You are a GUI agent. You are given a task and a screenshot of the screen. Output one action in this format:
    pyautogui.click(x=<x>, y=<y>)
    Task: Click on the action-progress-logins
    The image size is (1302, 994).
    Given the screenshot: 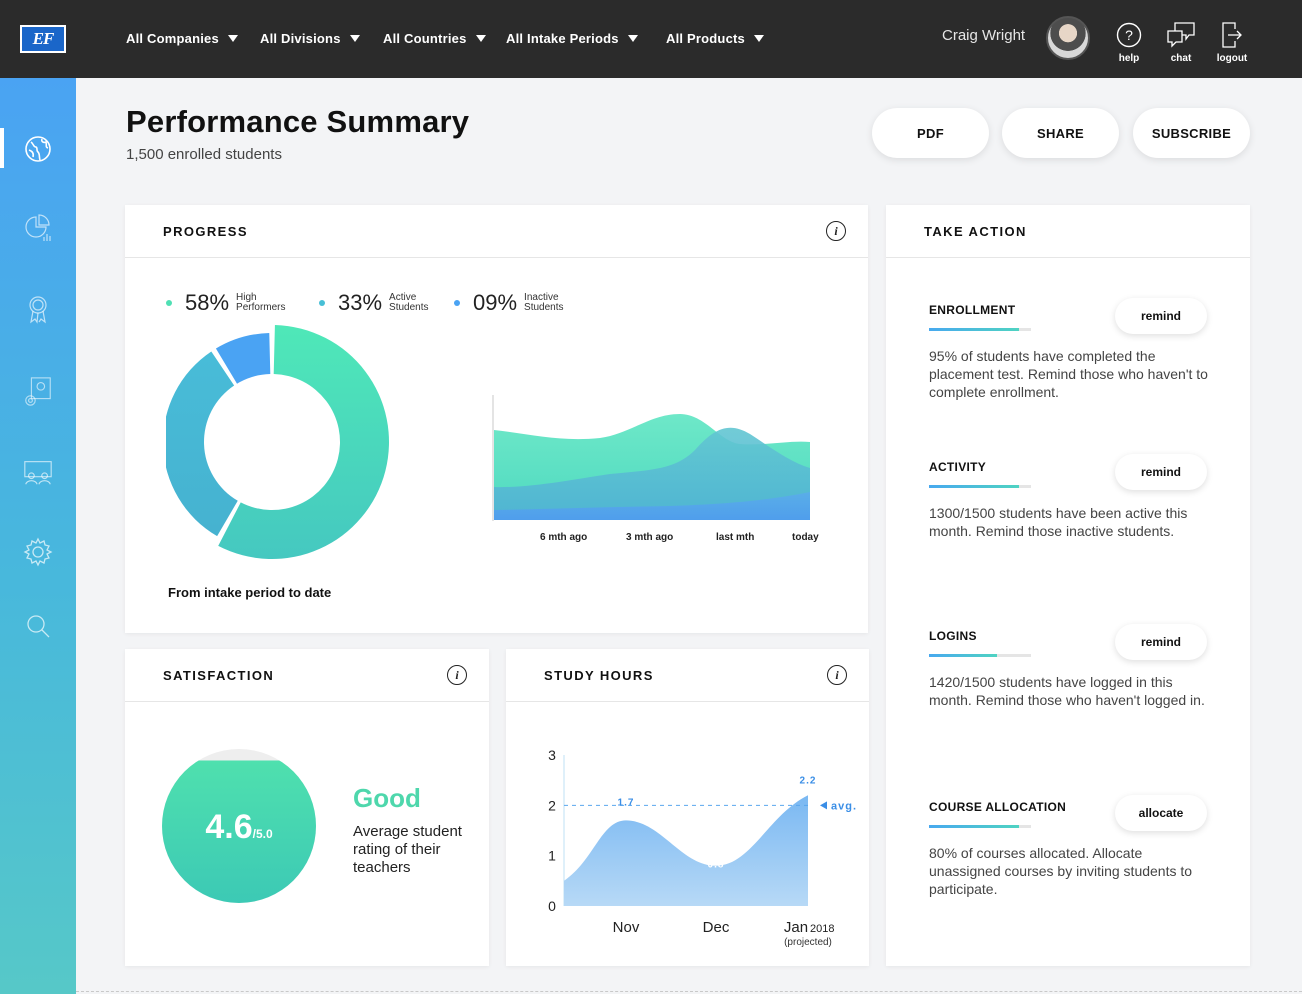 What is the action you would take?
    pyautogui.click(x=980, y=655)
    